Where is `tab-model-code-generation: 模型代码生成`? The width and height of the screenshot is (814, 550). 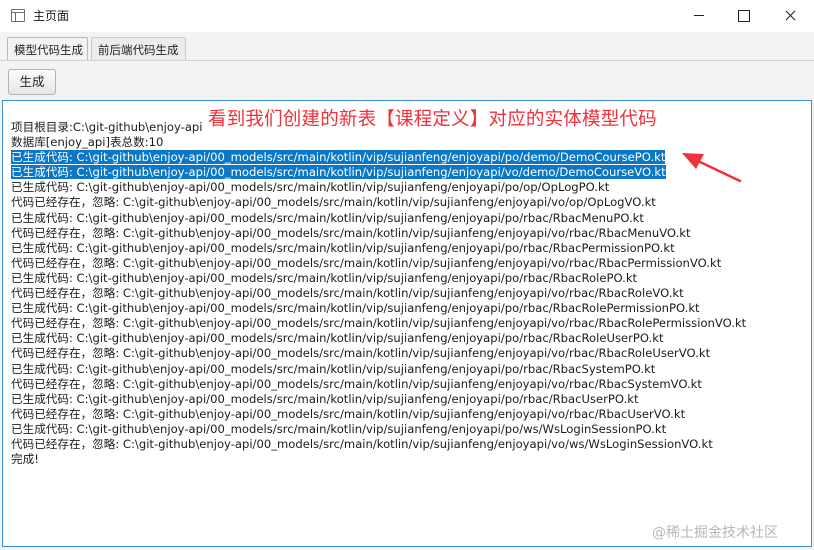
tab-model-code-generation: 模型代码生成 is located at coordinates (47, 48).